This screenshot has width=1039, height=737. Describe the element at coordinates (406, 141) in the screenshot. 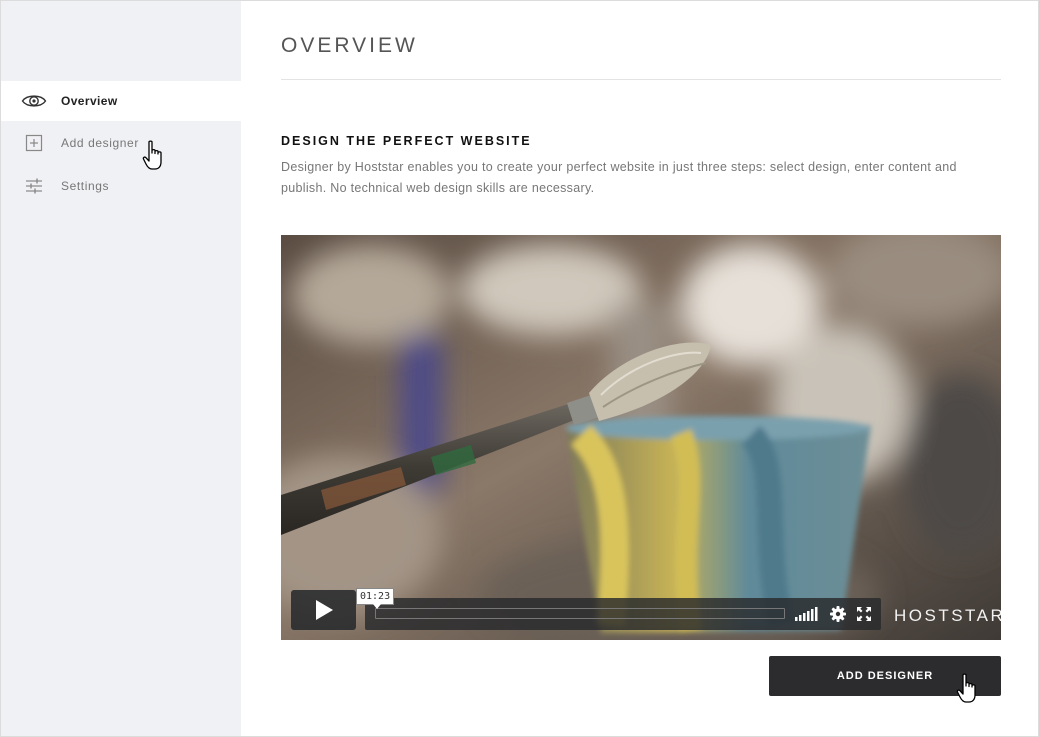

I see `section-heading: DESIGN THE PERFECT WEBSITE` at that location.